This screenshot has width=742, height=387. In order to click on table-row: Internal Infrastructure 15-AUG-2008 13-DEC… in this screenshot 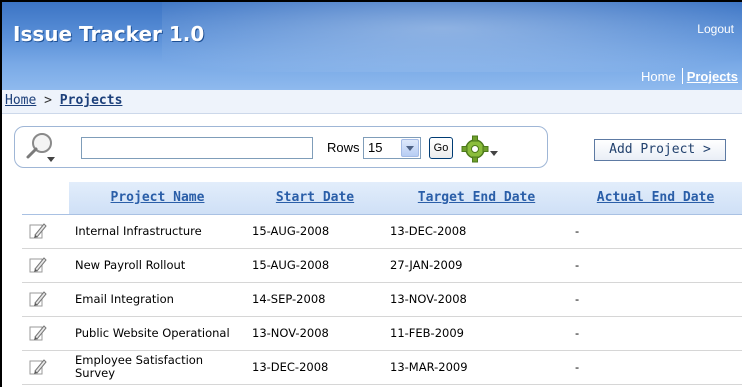, I will do `click(382, 231)`.